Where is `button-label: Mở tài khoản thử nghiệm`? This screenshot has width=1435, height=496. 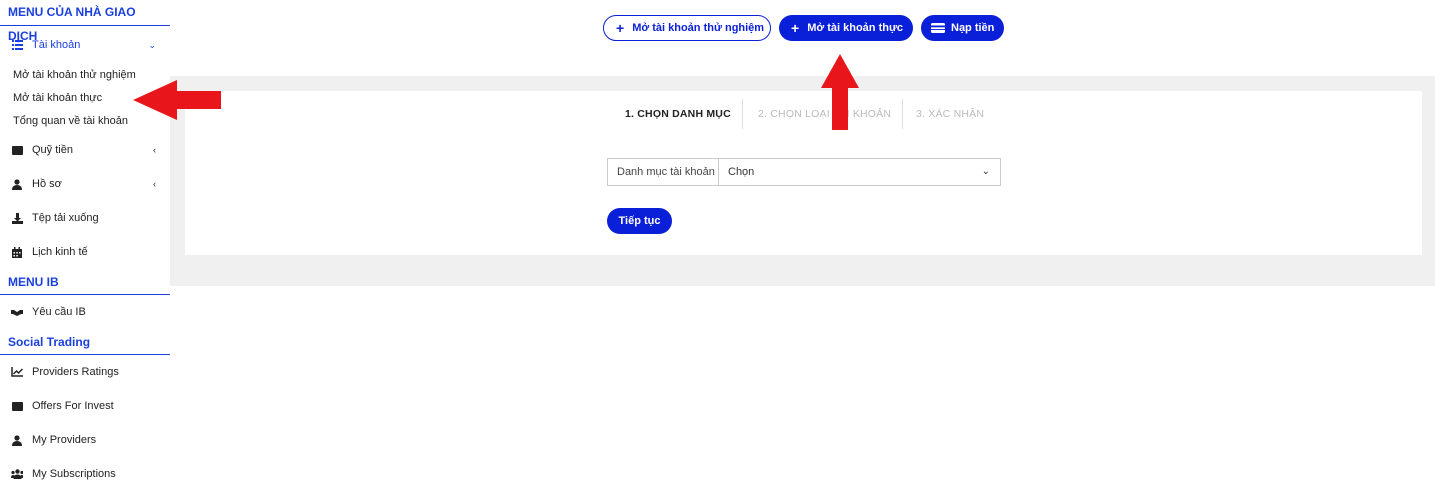
button-label: Mở tài khoản thử nghiệm is located at coordinates (698, 28).